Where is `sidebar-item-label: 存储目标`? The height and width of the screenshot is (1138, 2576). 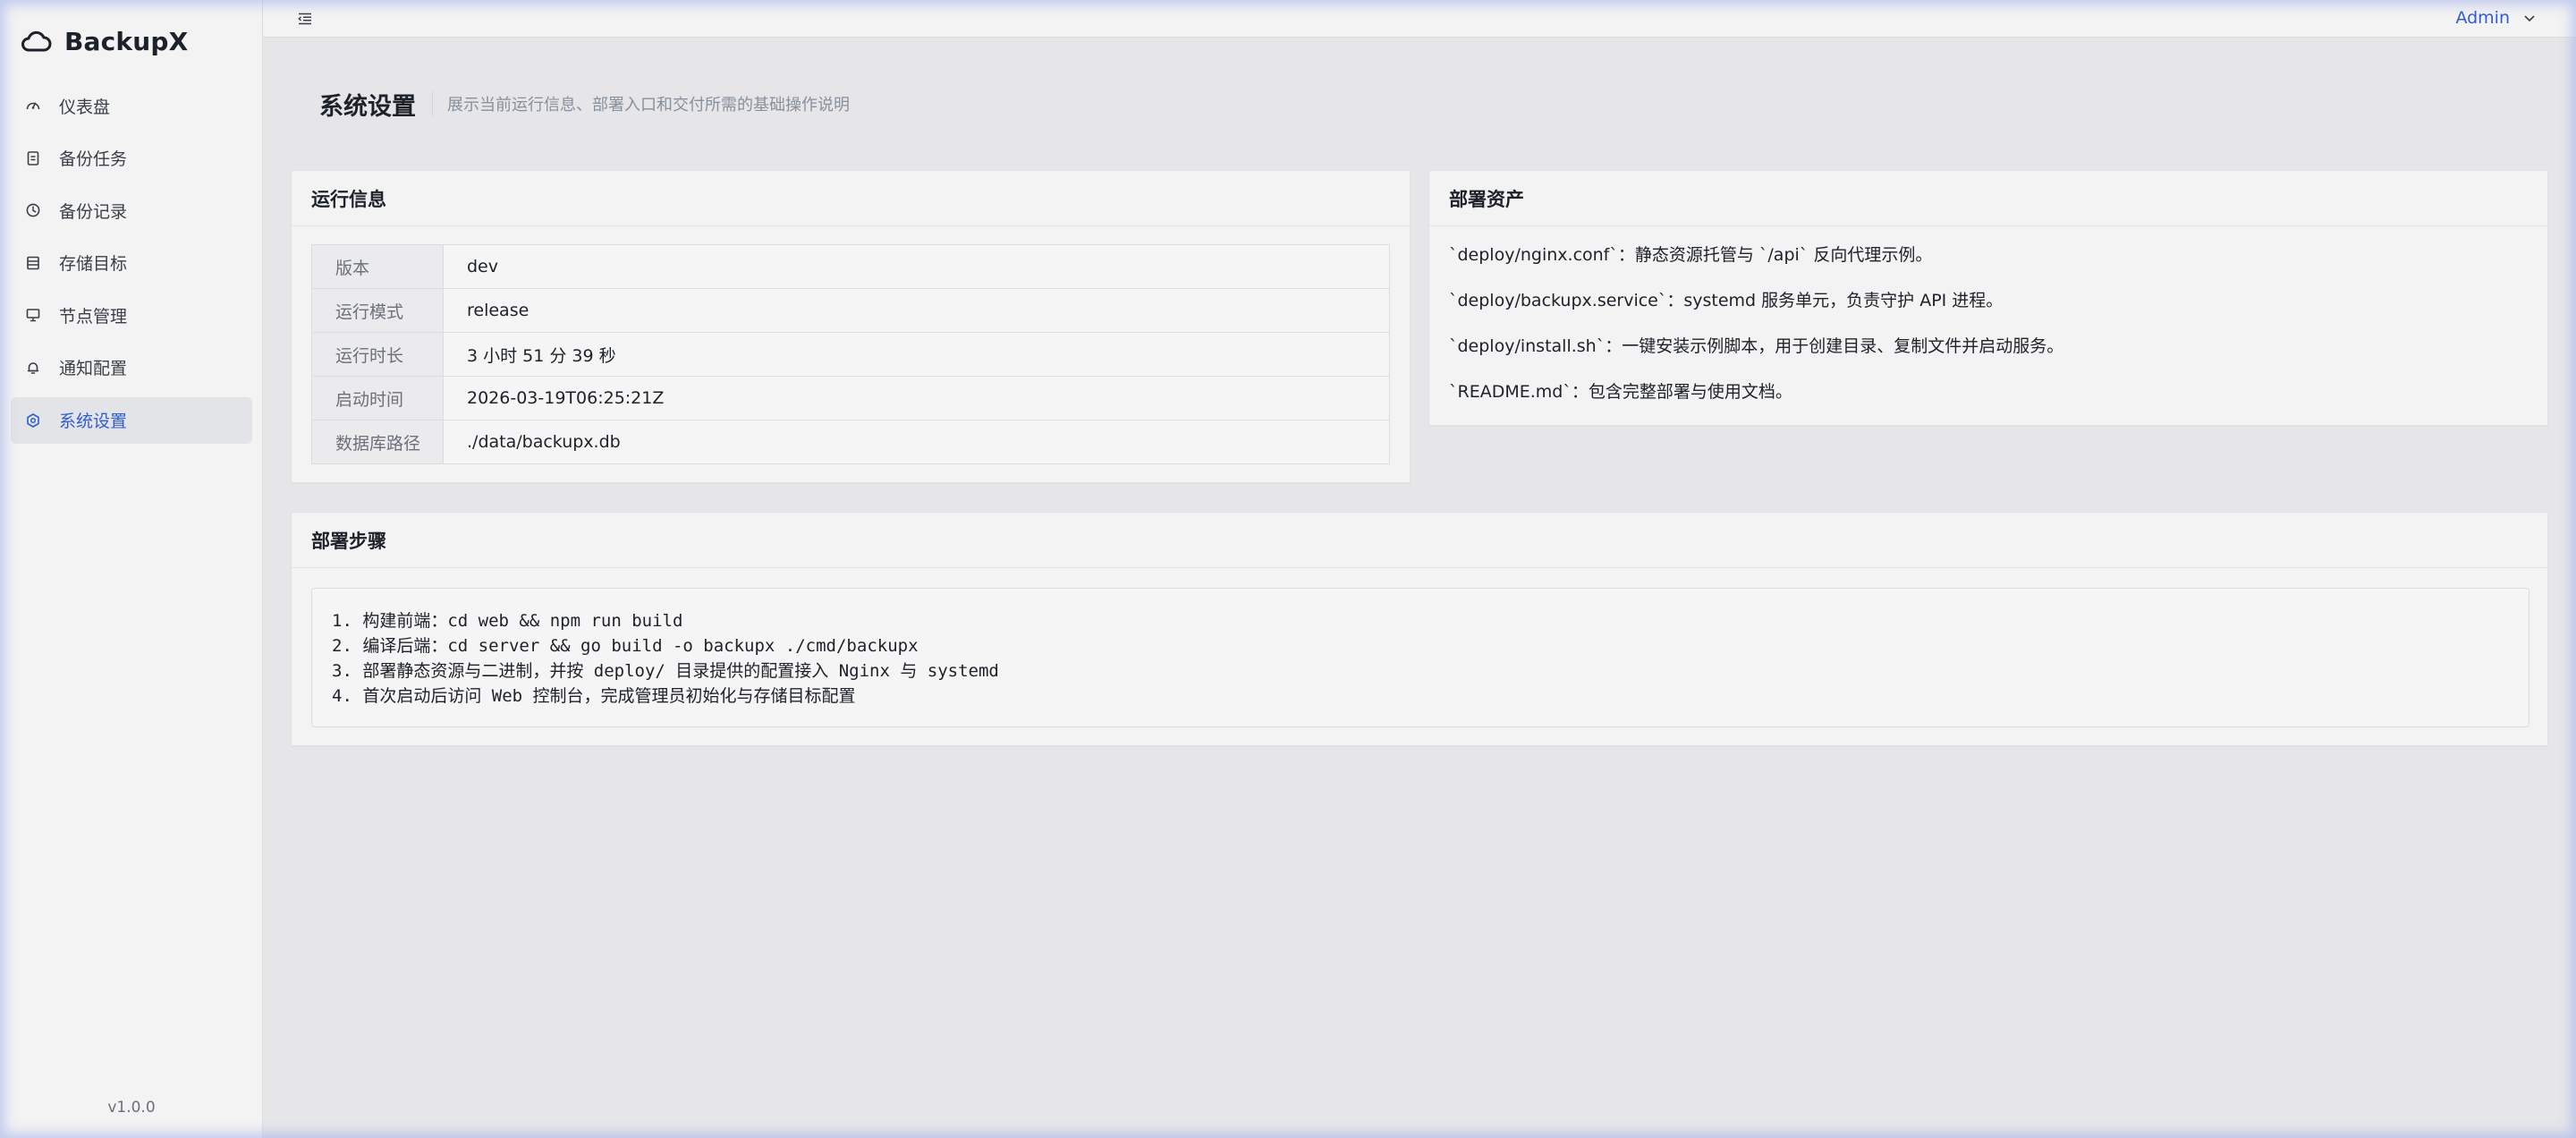 sidebar-item-label: 存储目标 is located at coordinates (93, 264).